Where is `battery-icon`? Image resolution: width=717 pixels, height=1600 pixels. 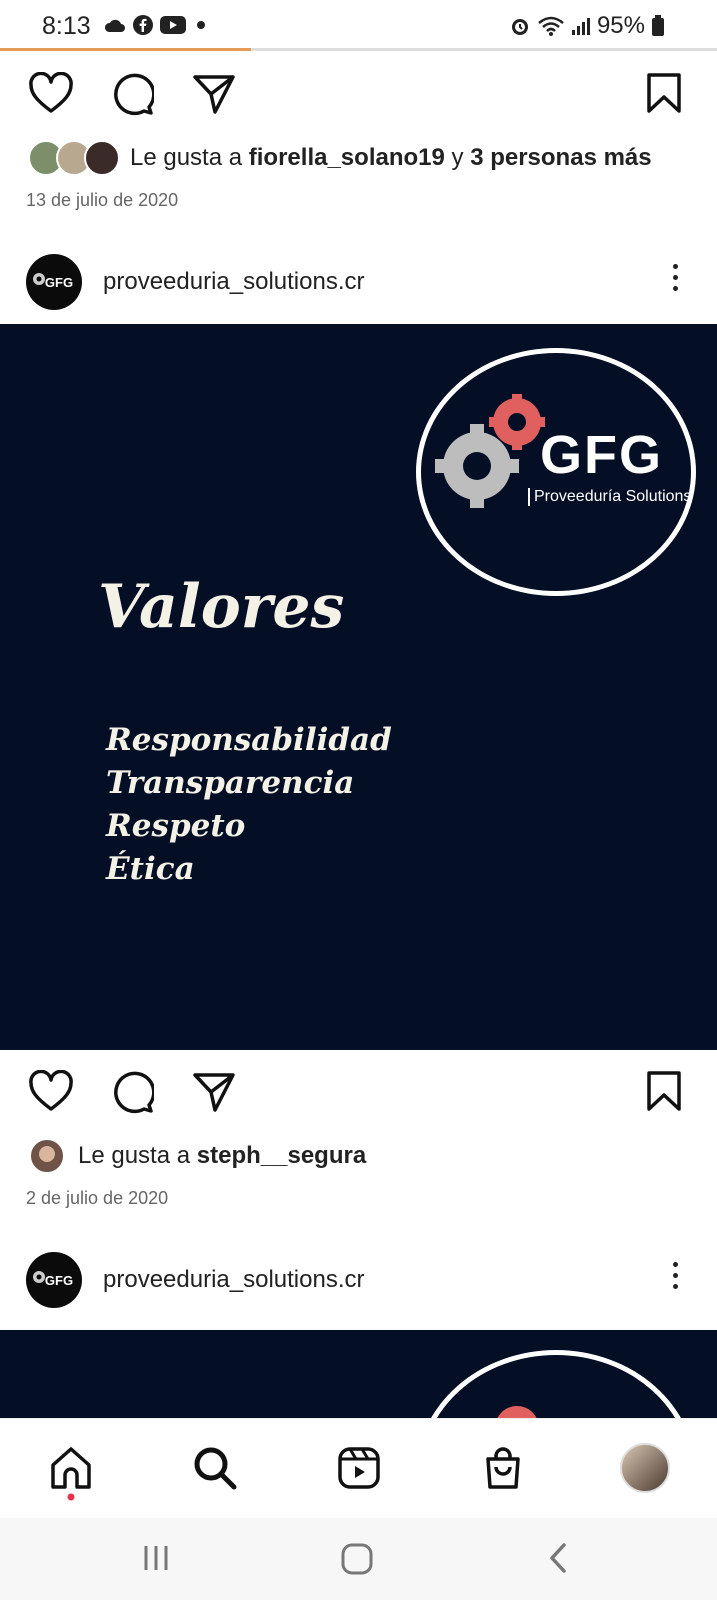
battery-icon is located at coordinates (658, 25).